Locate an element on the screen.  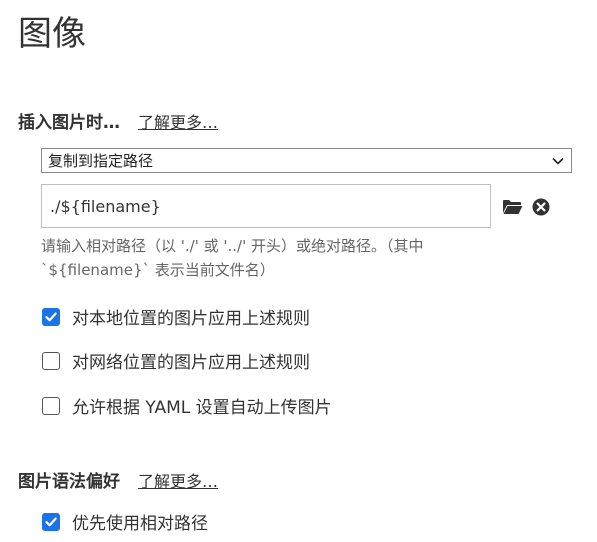
page-title: 图像 is located at coordinates (52, 34).